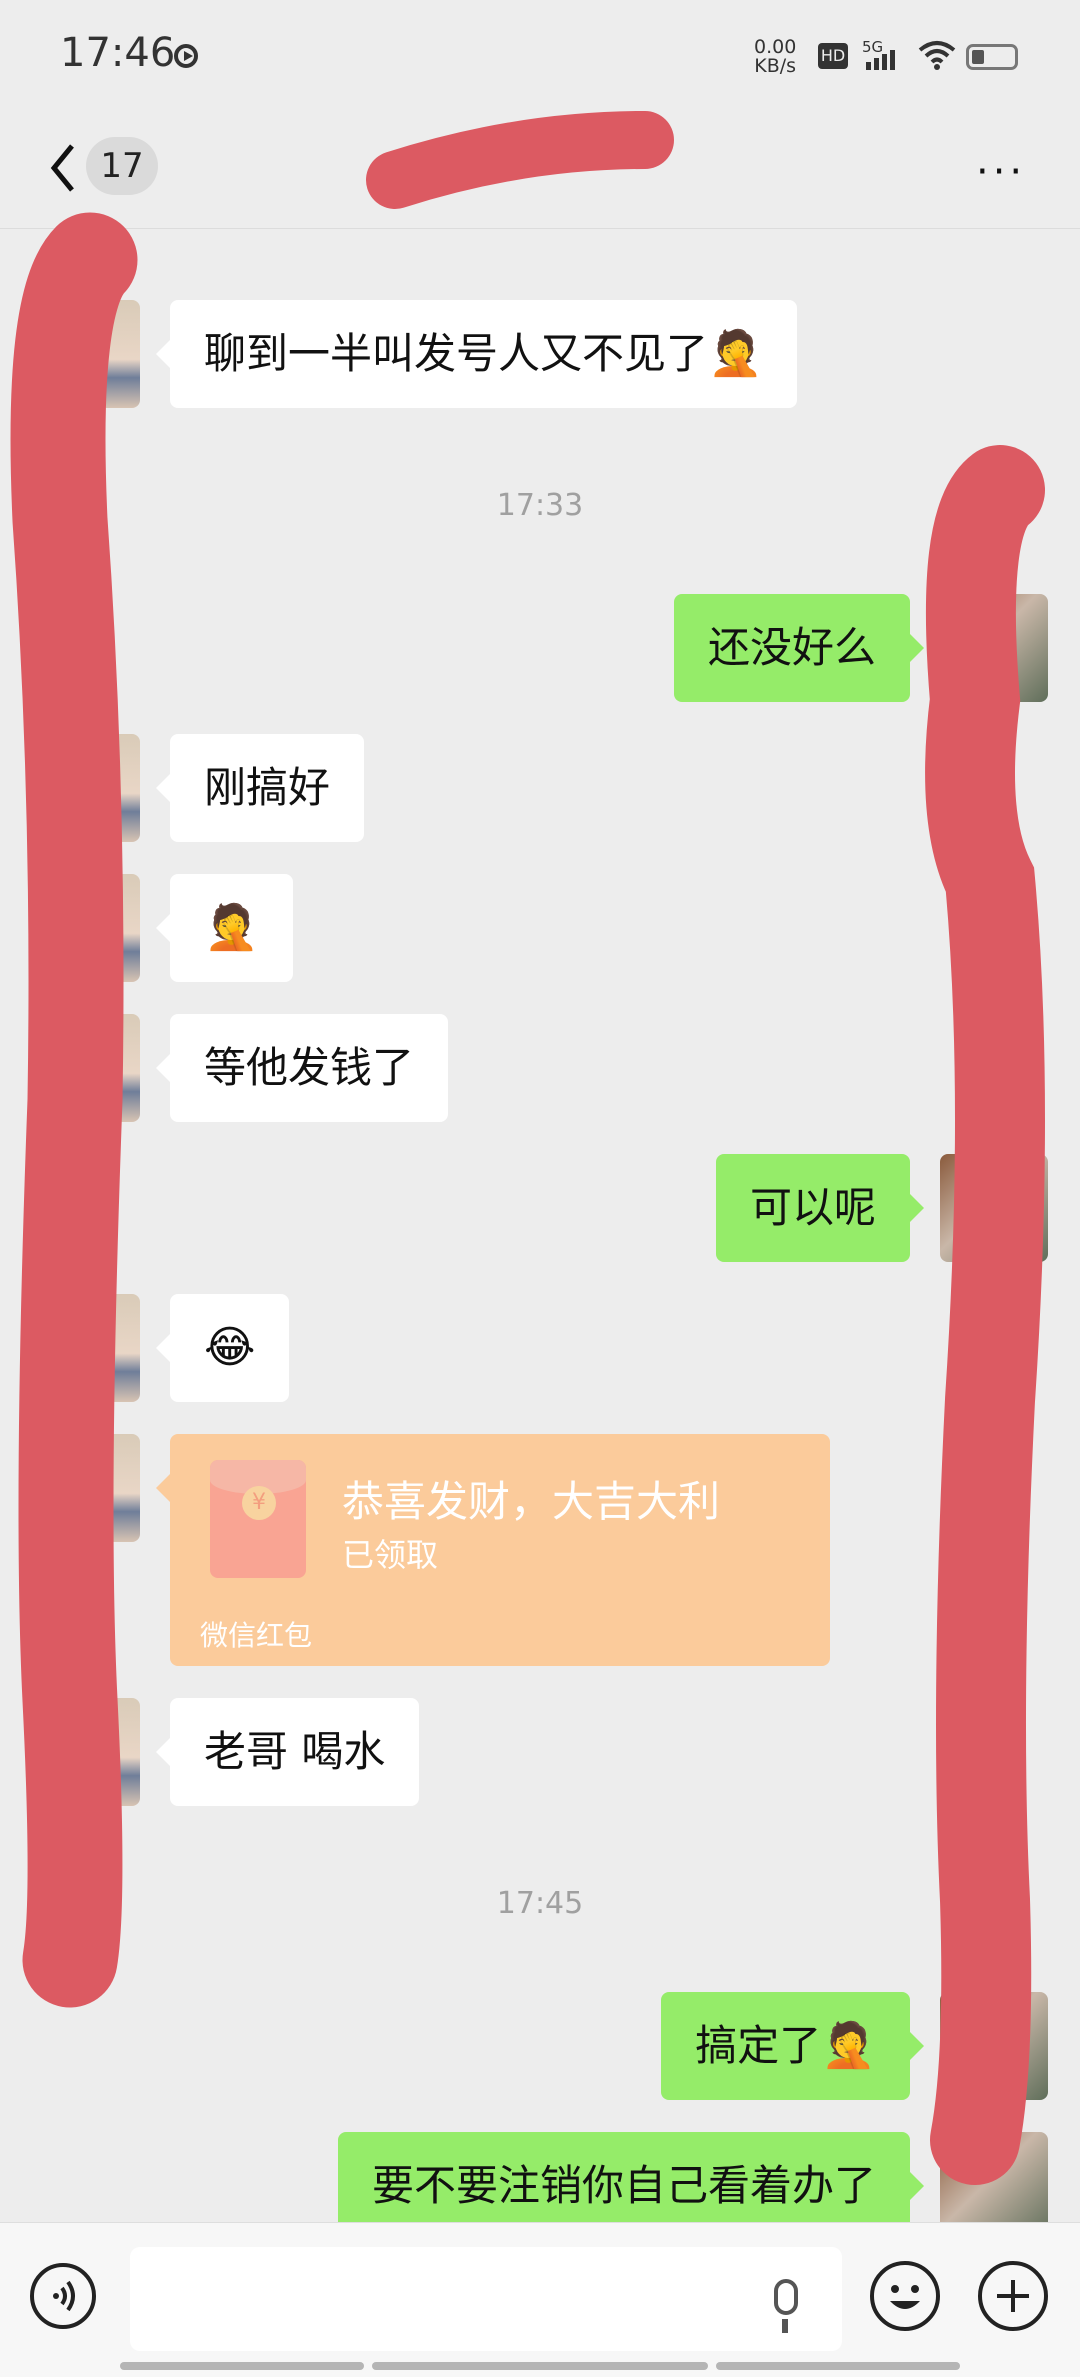  I want to click on message-text: 等他发钱了, so click(309, 1067).